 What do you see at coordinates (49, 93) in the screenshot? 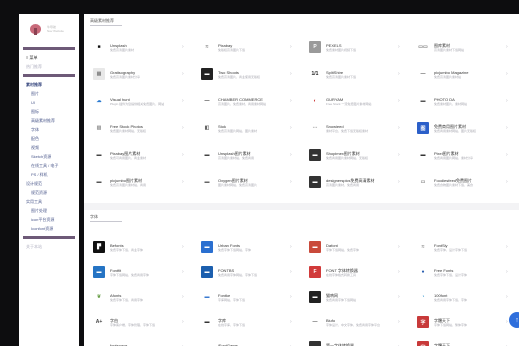
I see `sidebar-item: 图片` at bounding box center [49, 93].